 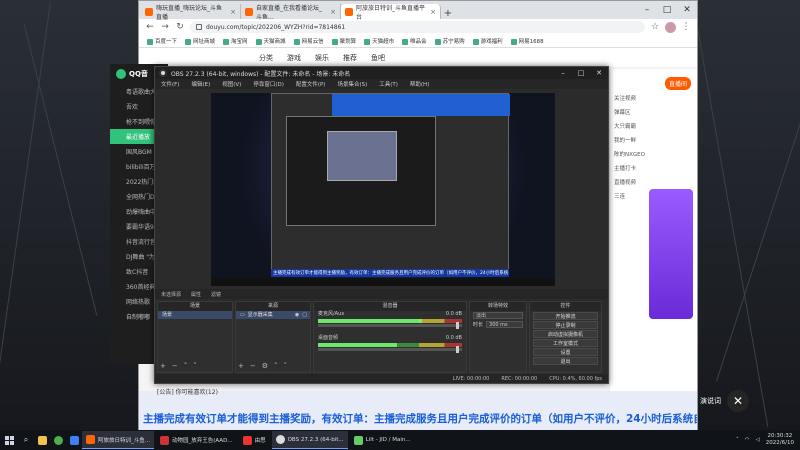 I want to click on windows-logo-icon, so click(x=9, y=440).